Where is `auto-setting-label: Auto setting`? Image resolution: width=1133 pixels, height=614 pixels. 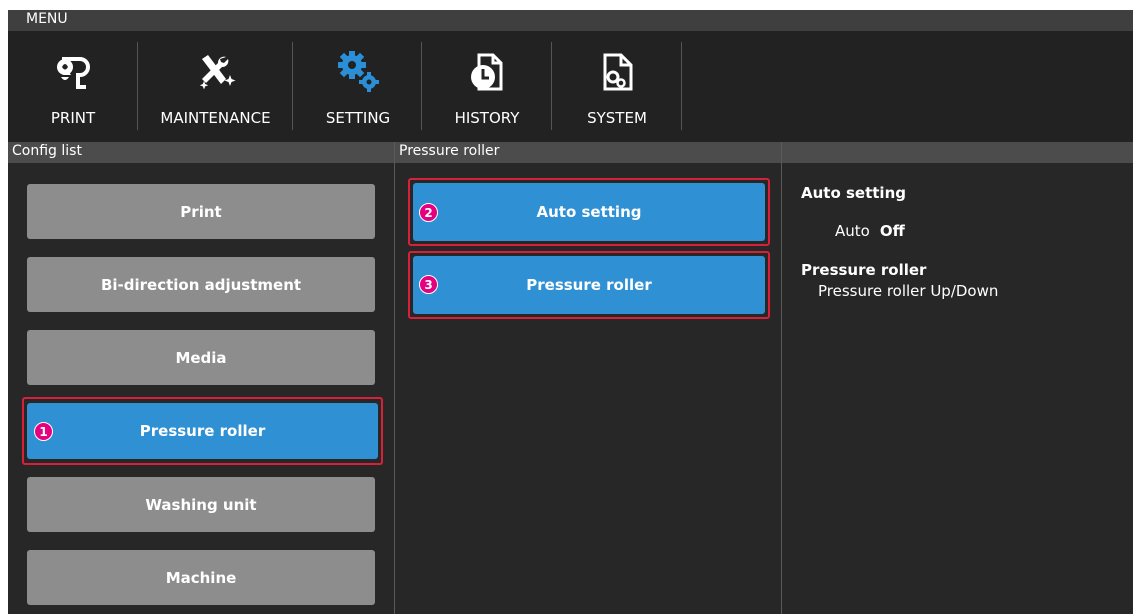
auto-setting-label: Auto setting is located at coordinates (589, 212).